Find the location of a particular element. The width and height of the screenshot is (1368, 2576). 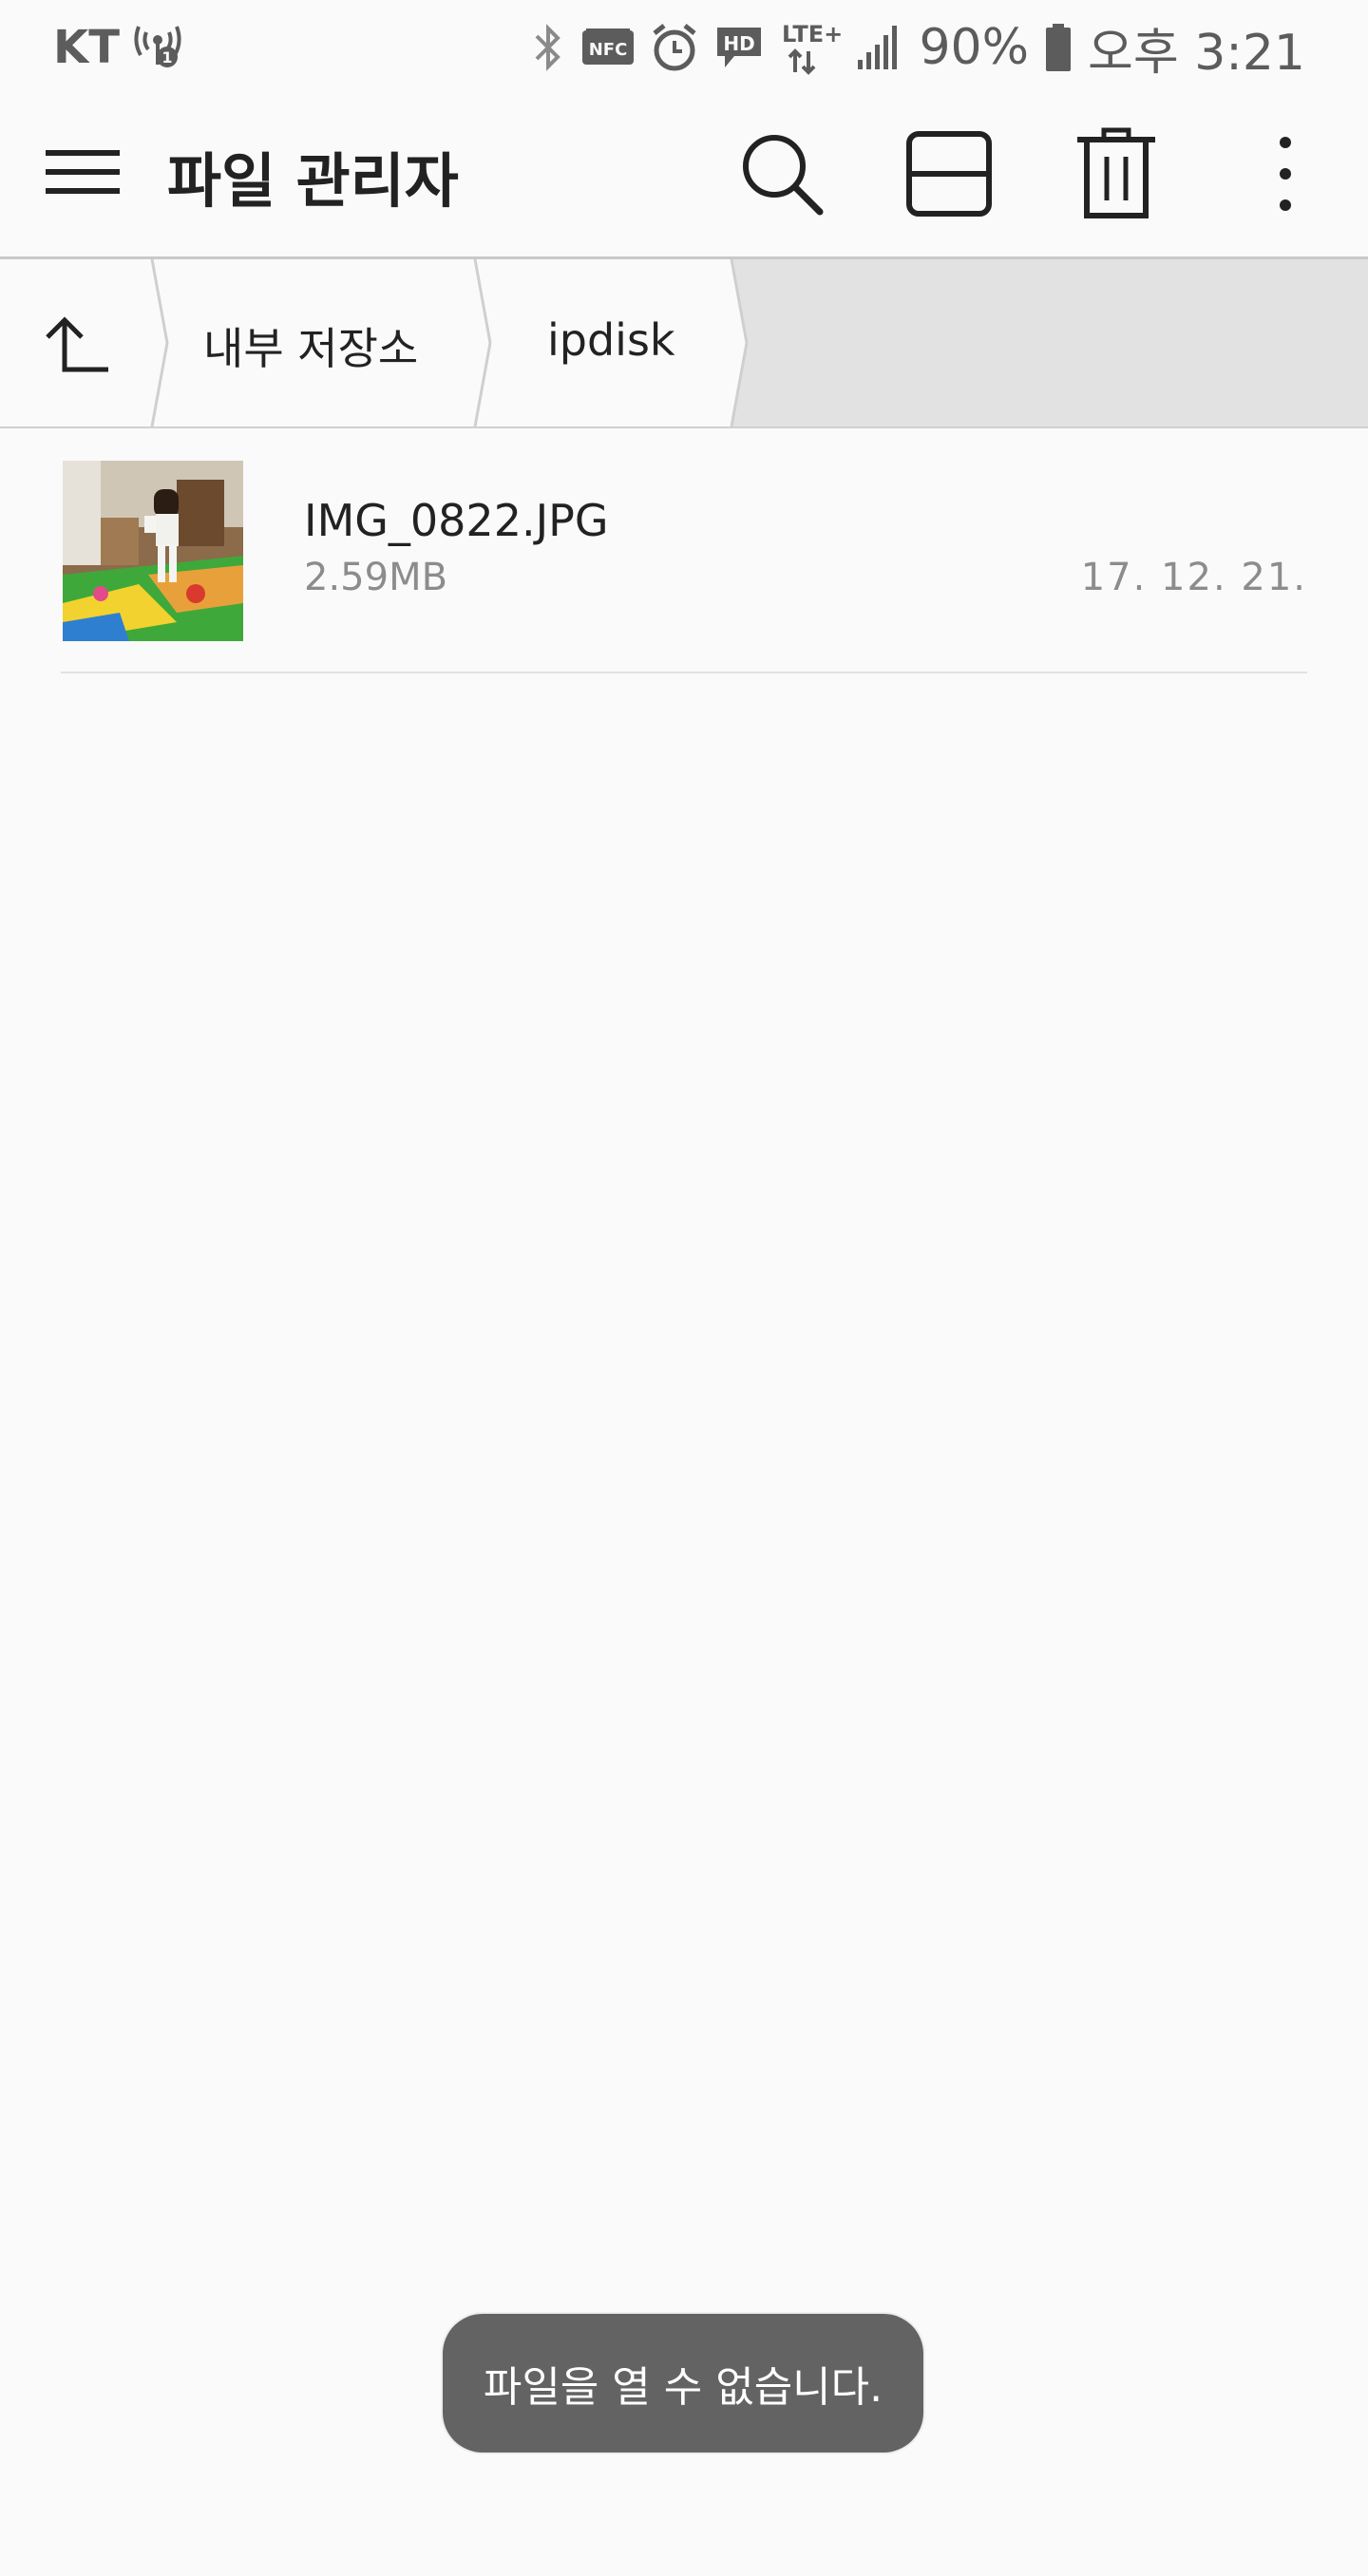

hamburger-icon is located at coordinates (84, 181).